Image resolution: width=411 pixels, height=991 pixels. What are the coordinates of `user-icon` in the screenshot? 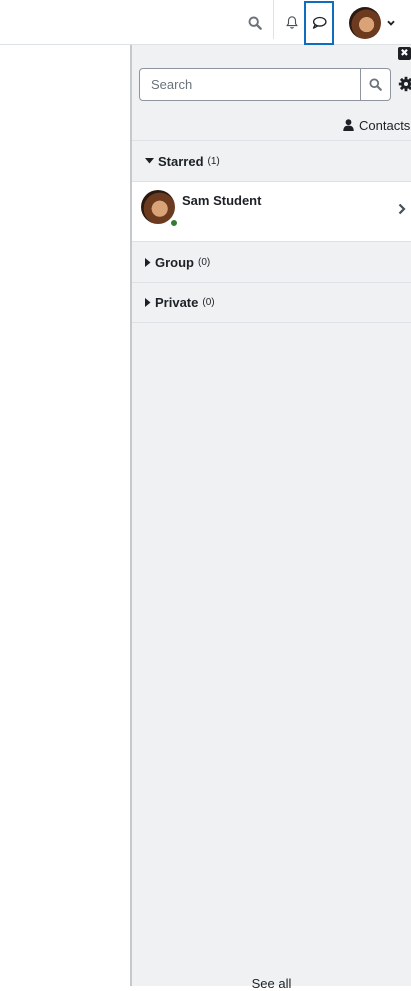 It's located at (348, 125).